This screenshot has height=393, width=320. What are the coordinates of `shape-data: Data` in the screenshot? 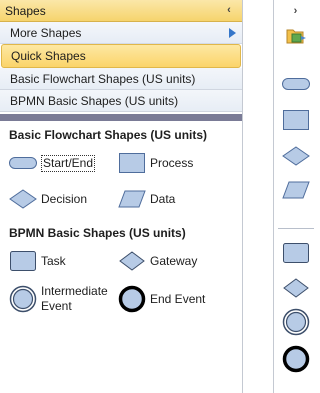 It's located at (172, 199).